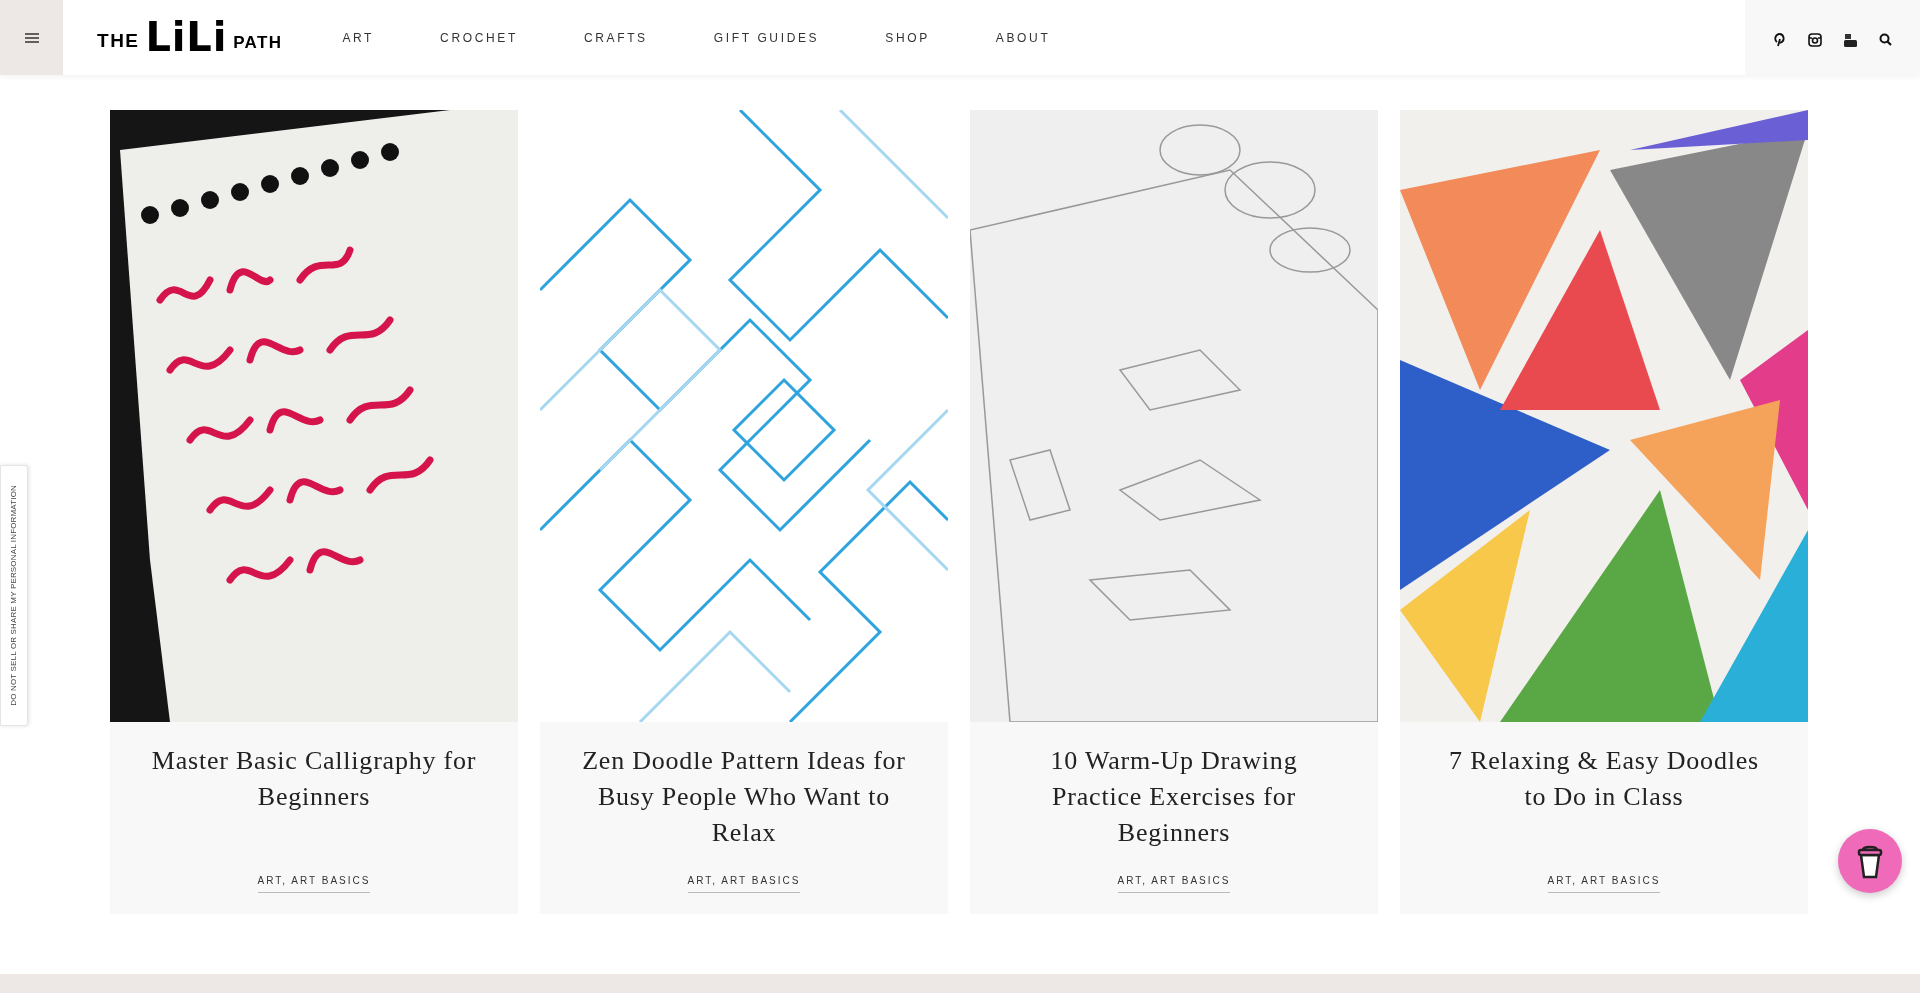 This screenshot has height=993, width=1920. What do you see at coordinates (615, 37) in the screenshot?
I see `nav-link: CRAFTS` at bounding box center [615, 37].